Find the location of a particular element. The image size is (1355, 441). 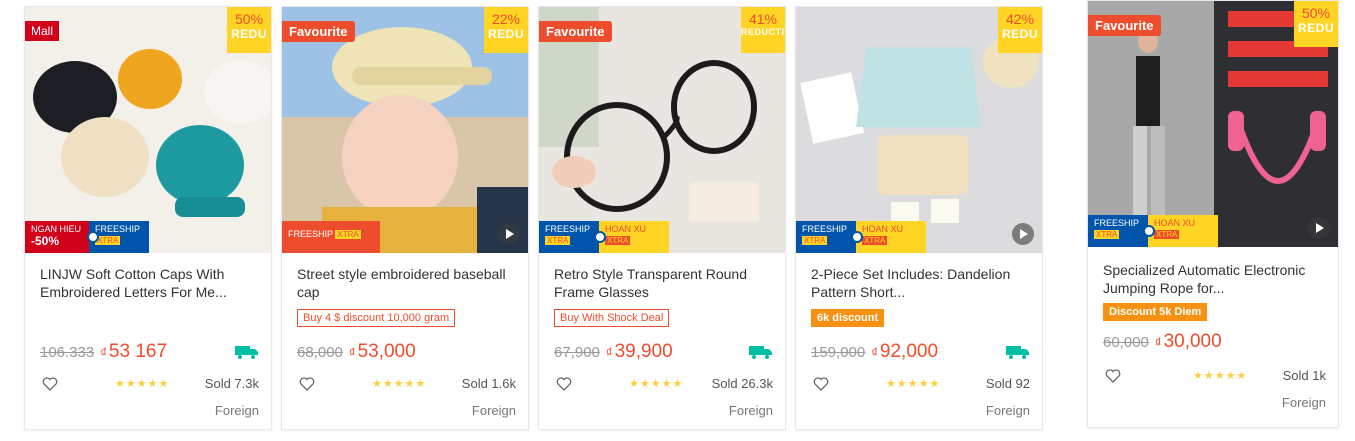

price-row: 67,900 ₫ 39,900 is located at coordinates (613, 352).